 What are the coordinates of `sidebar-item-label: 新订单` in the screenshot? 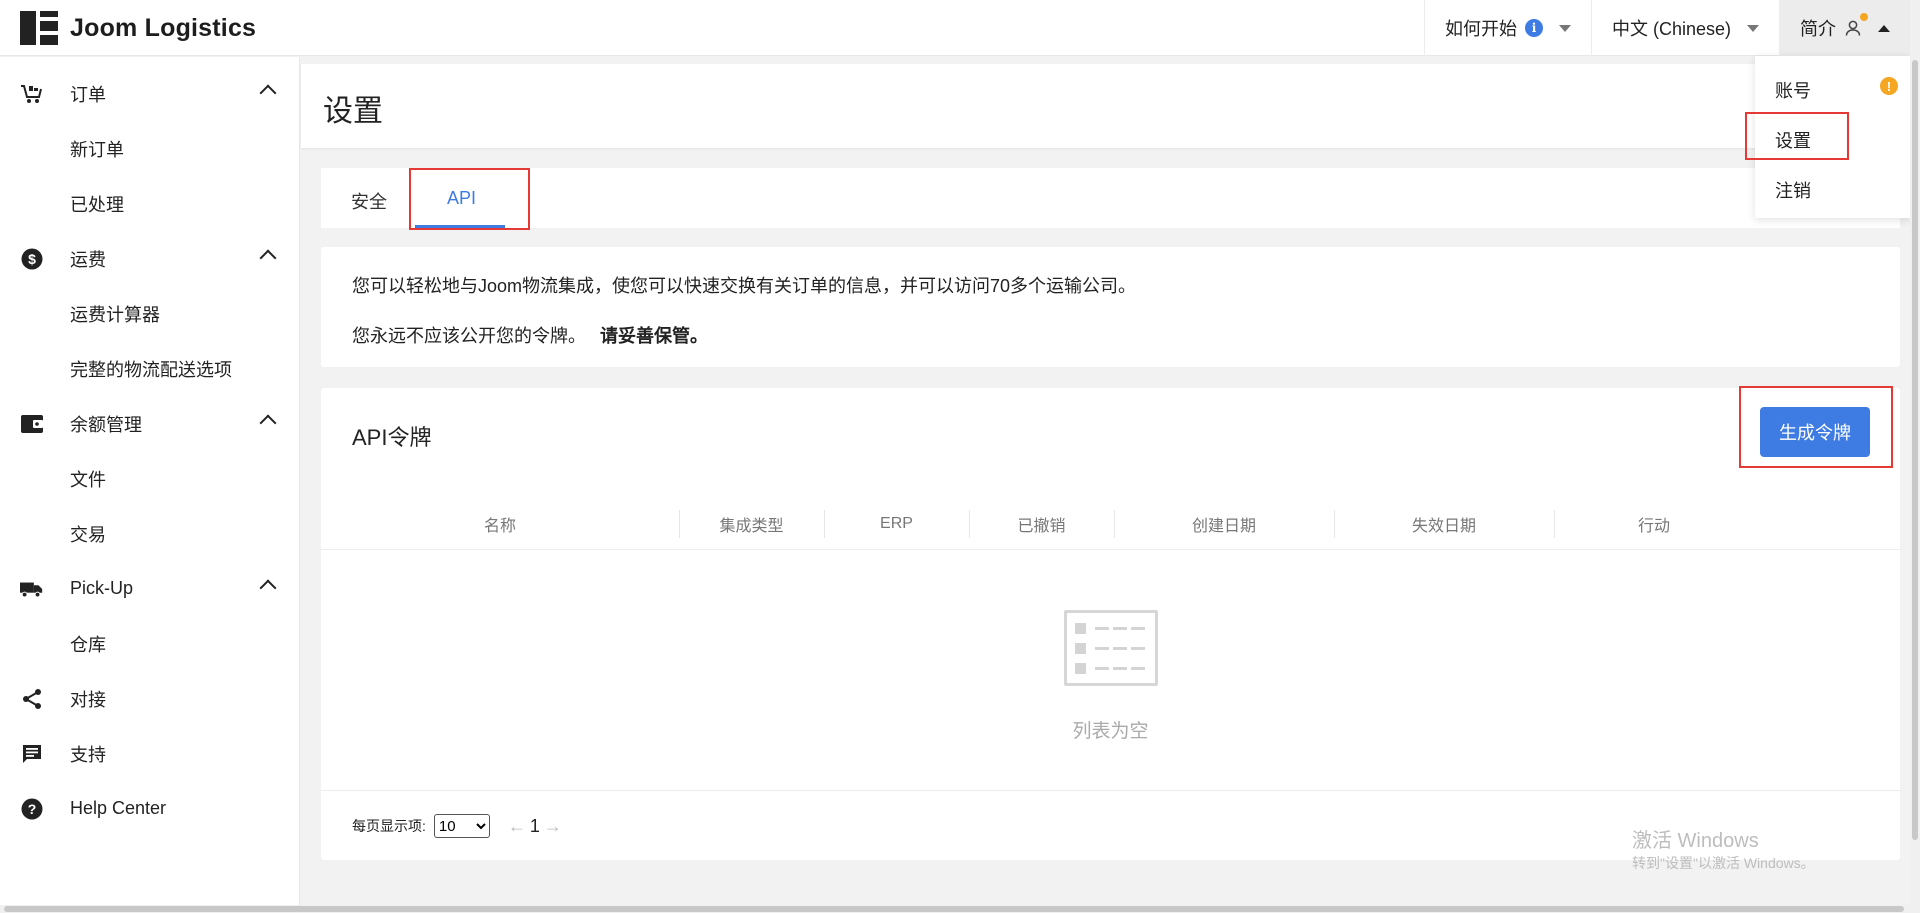 It's located at (97, 149).